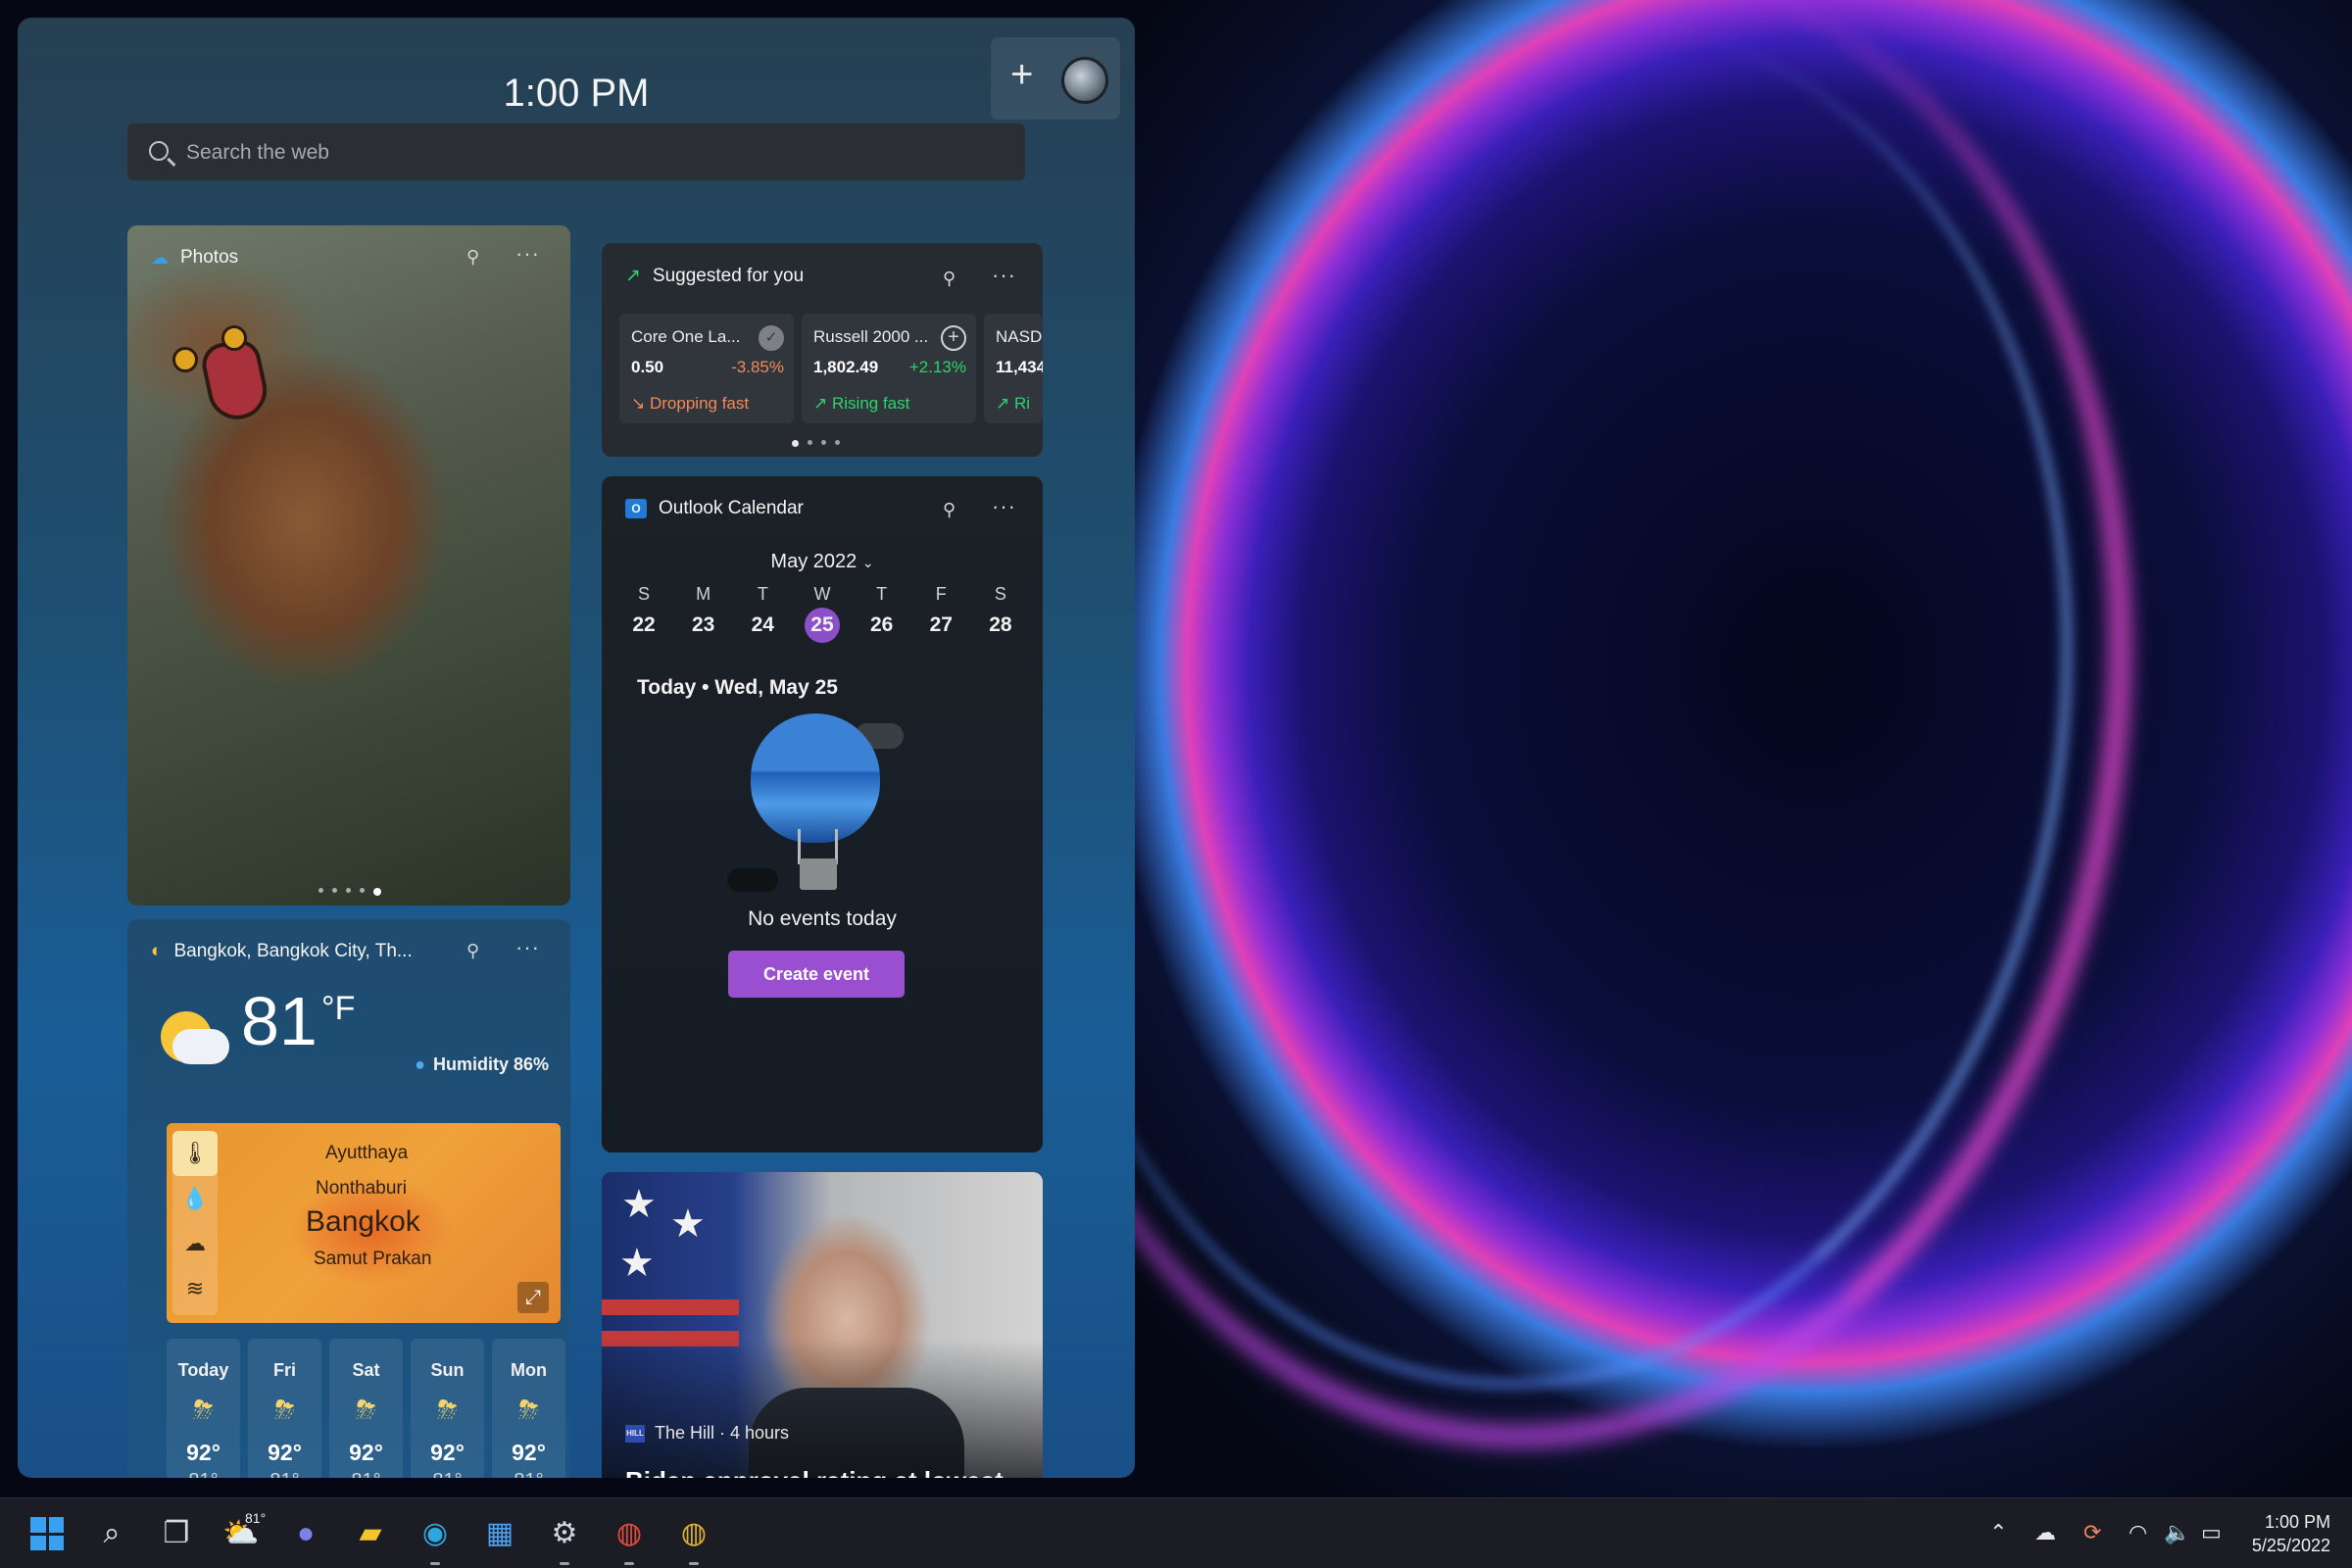  I want to click on weekday-row: S M T W T F S, so click(822, 594).